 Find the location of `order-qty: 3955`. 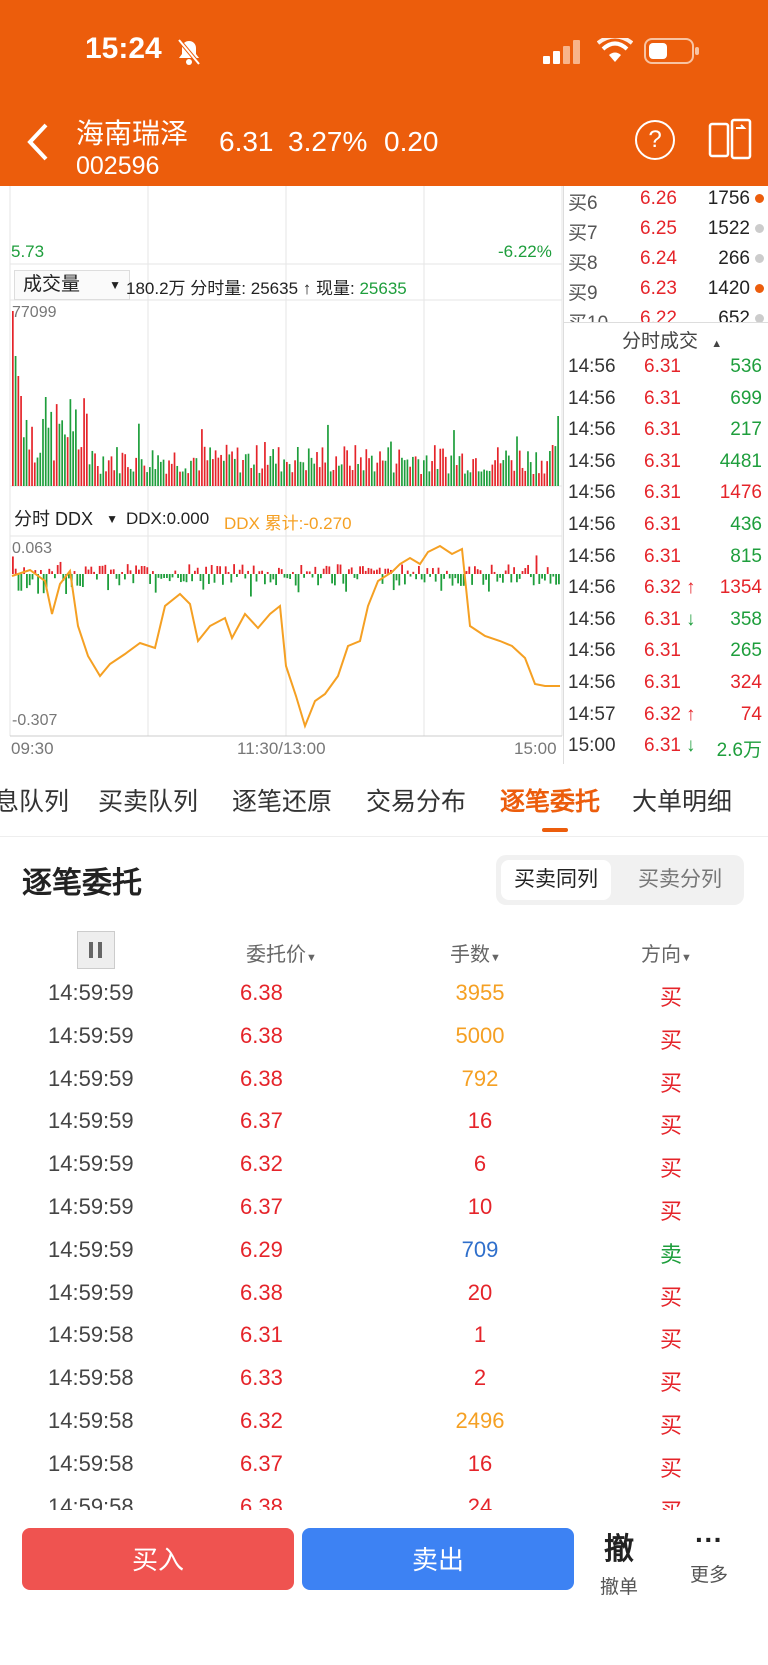

order-qty: 3955 is located at coordinates (480, 992).